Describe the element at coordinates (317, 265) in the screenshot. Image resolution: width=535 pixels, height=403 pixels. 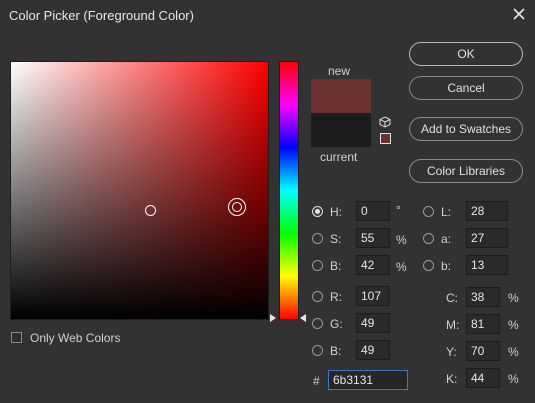
I see `radio-brightness` at that location.